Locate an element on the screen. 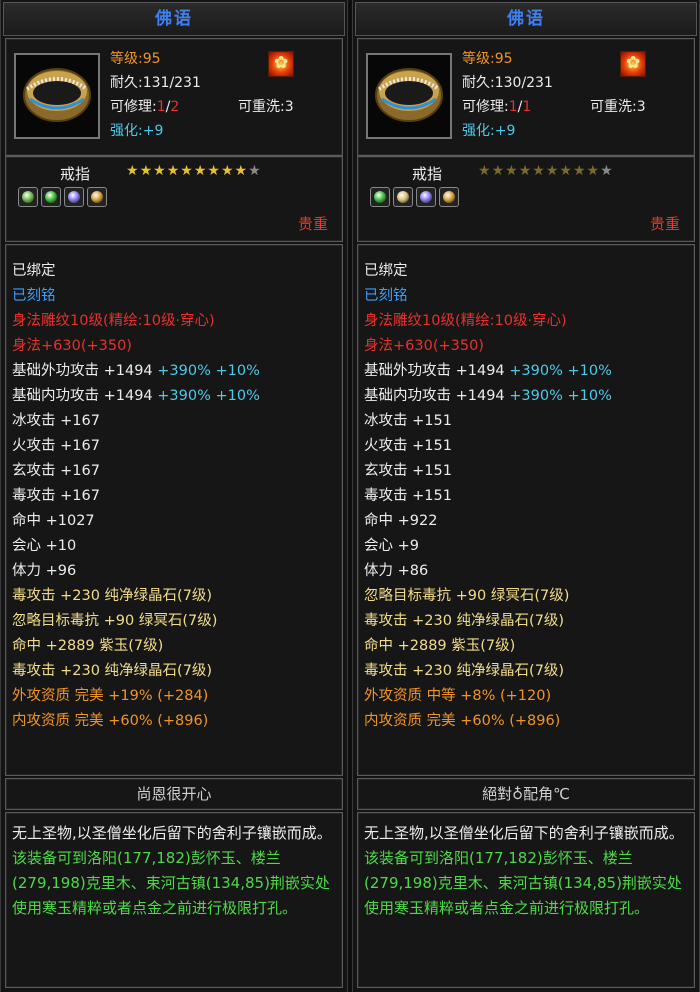  item-title: 佛语 is located at coordinates (174, 19).